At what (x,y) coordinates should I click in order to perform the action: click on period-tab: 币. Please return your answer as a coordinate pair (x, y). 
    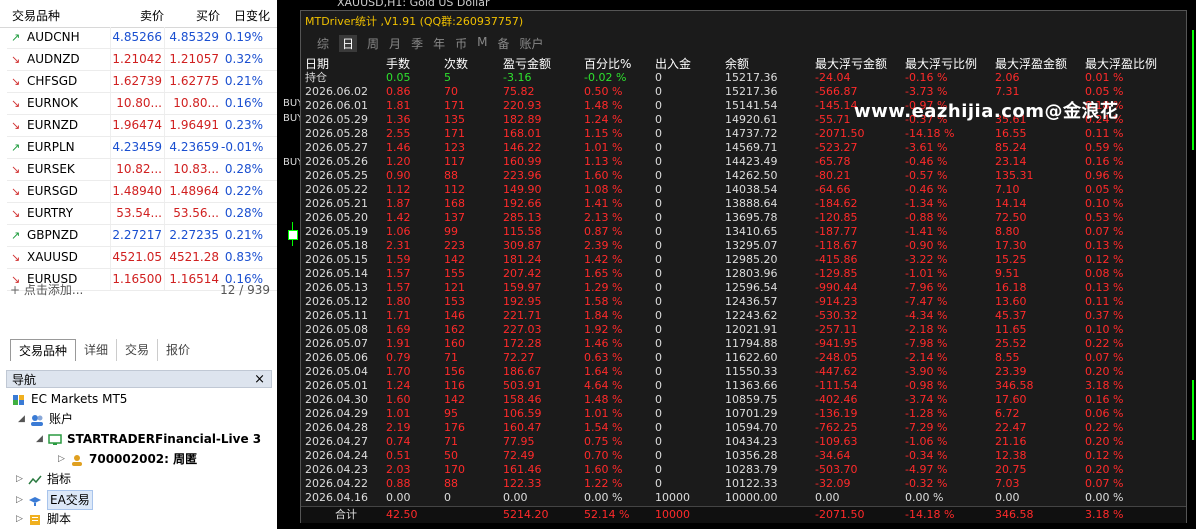
    Looking at the image, I should click on (461, 43).